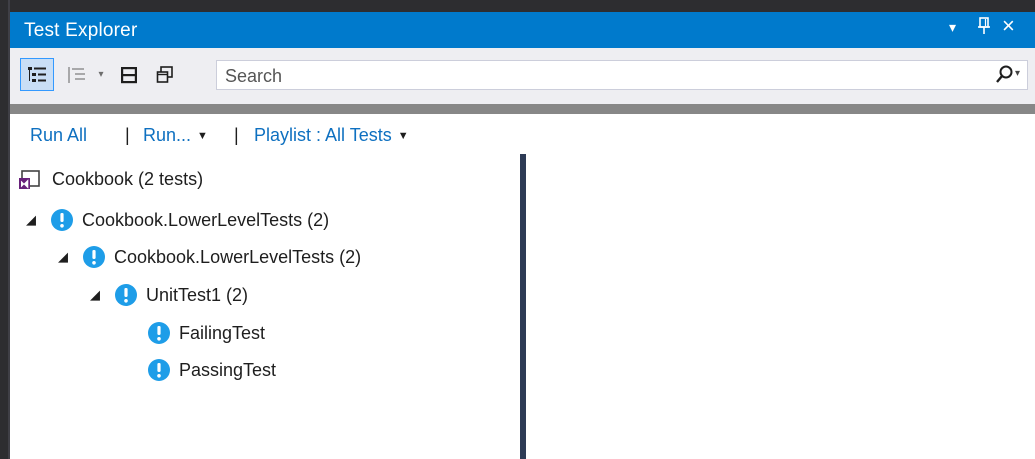  I want to click on playlist-dropdown-link: Playlist : All Tests ▼, so click(331, 135).